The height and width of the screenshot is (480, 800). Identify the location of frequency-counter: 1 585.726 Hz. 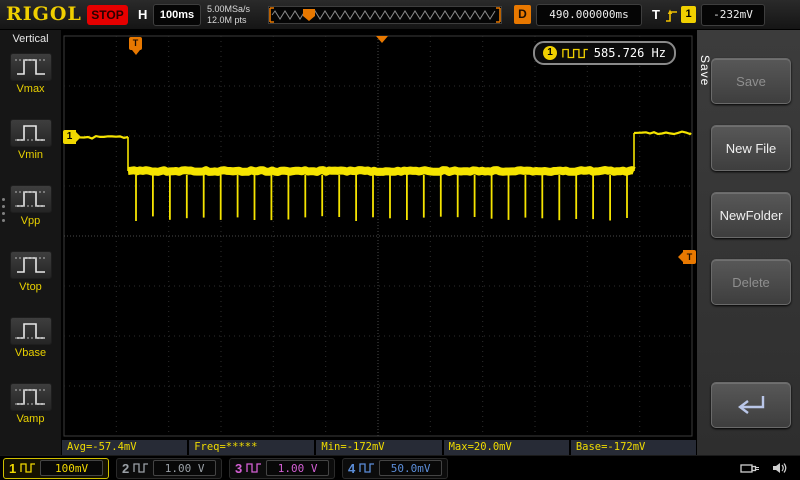
(604, 53).